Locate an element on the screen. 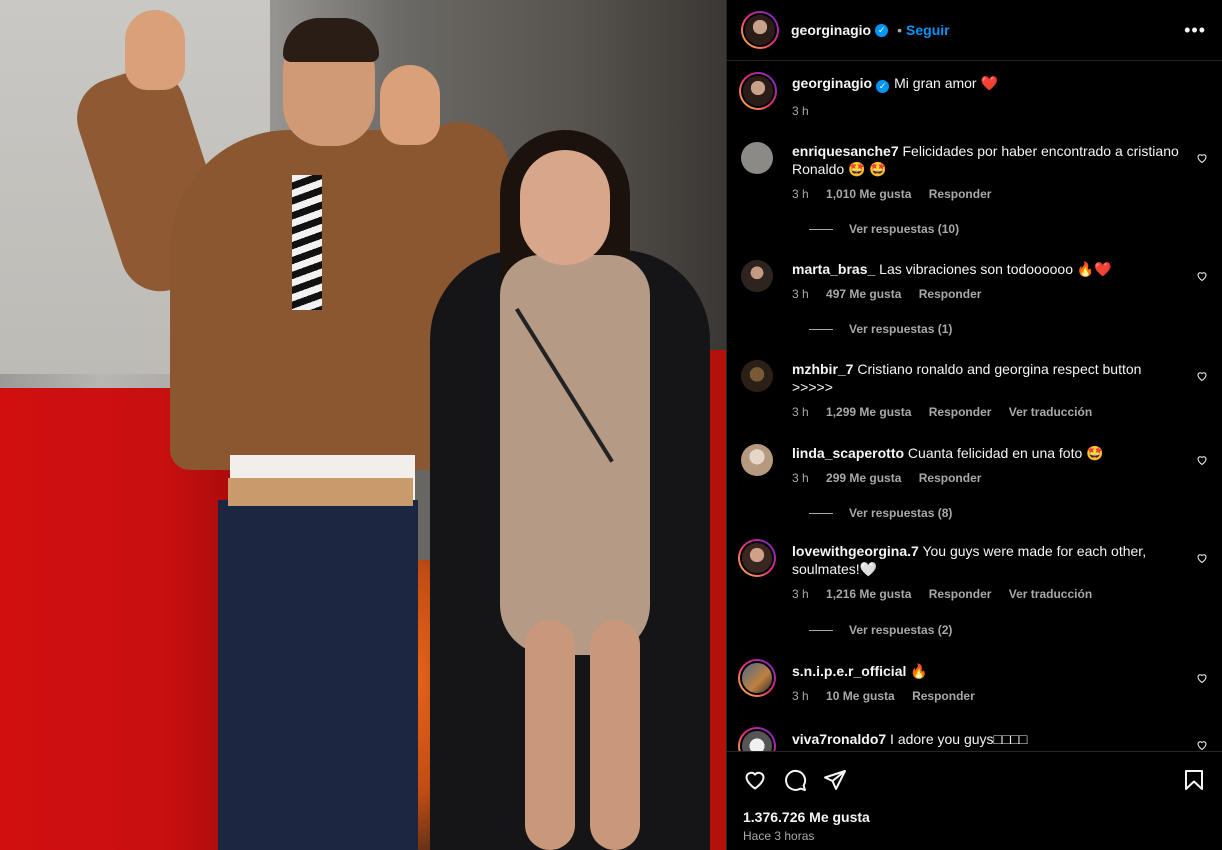 This screenshot has height=850, width=1222. photo-man-tie is located at coordinates (307, 242).